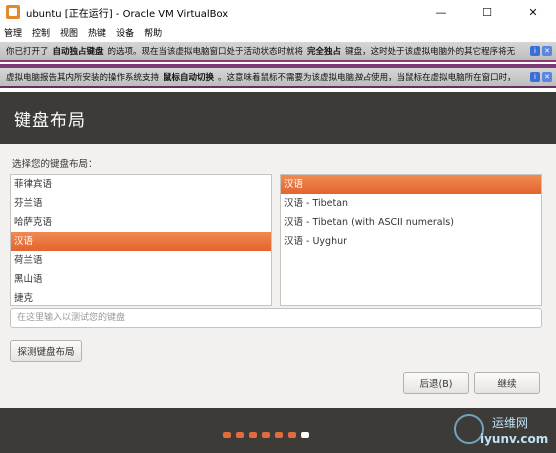  What do you see at coordinates (533, 12) in the screenshot?
I see `close-button: ✕` at bounding box center [533, 12].